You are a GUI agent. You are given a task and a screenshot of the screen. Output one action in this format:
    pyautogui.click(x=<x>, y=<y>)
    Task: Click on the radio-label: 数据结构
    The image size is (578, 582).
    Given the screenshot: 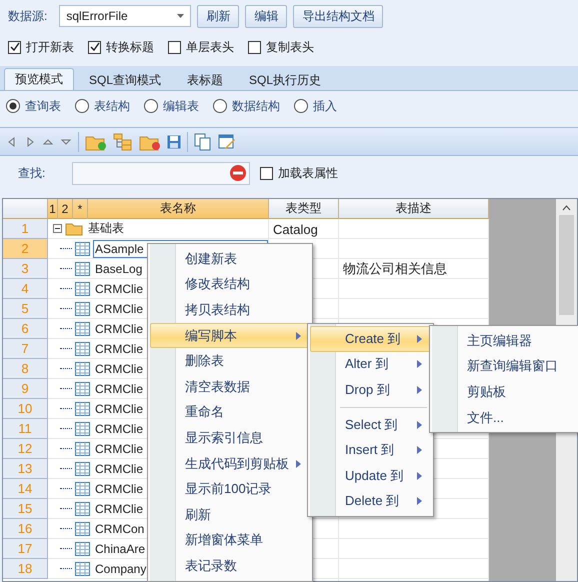 What is the action you would take?
    pyautogui.click(x=256, y=106)
    